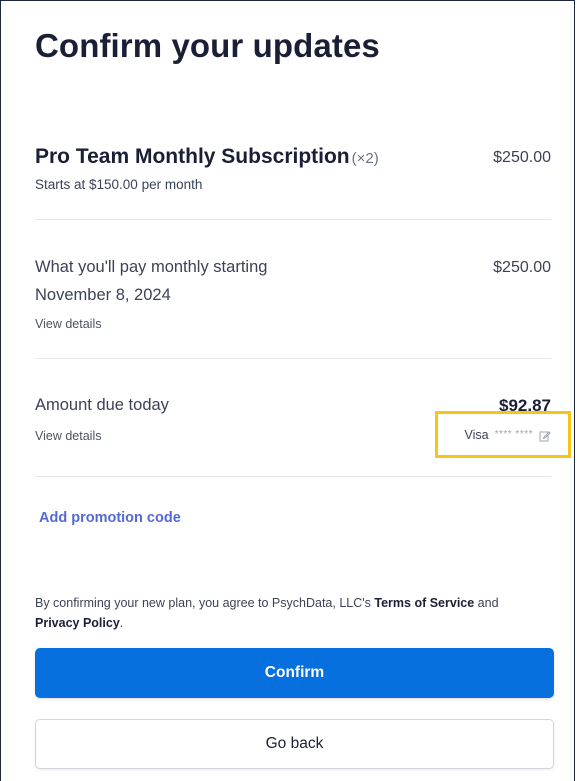  What do you see at coordinates (77, 623) in the screenshot?
I see `privacy-policy-link: Privacy Policy` at bounding box center [77, 623].